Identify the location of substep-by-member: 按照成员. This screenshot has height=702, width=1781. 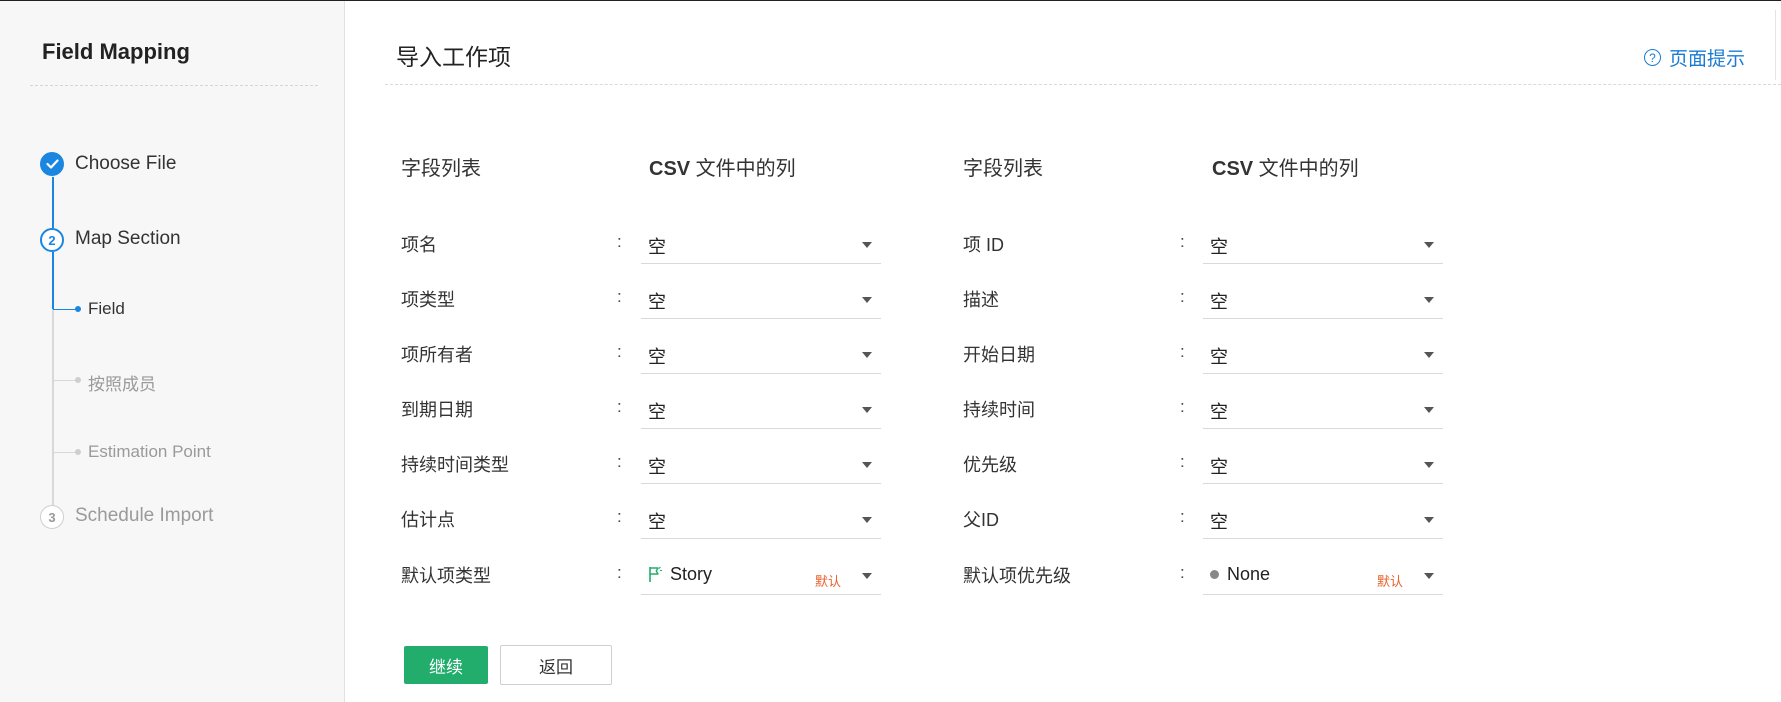
(122, 382).